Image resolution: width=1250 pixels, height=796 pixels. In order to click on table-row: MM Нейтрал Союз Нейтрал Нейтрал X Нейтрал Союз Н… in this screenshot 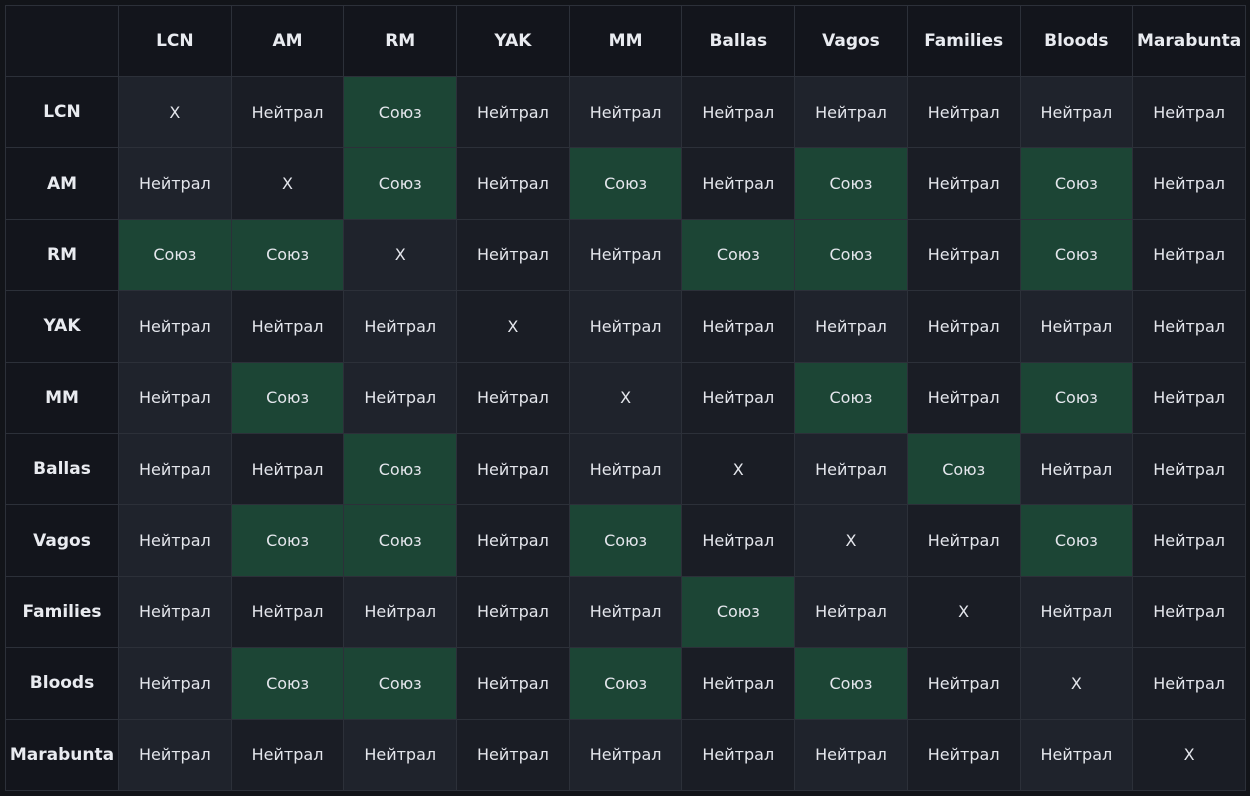, I will do `click(625, 397)`.